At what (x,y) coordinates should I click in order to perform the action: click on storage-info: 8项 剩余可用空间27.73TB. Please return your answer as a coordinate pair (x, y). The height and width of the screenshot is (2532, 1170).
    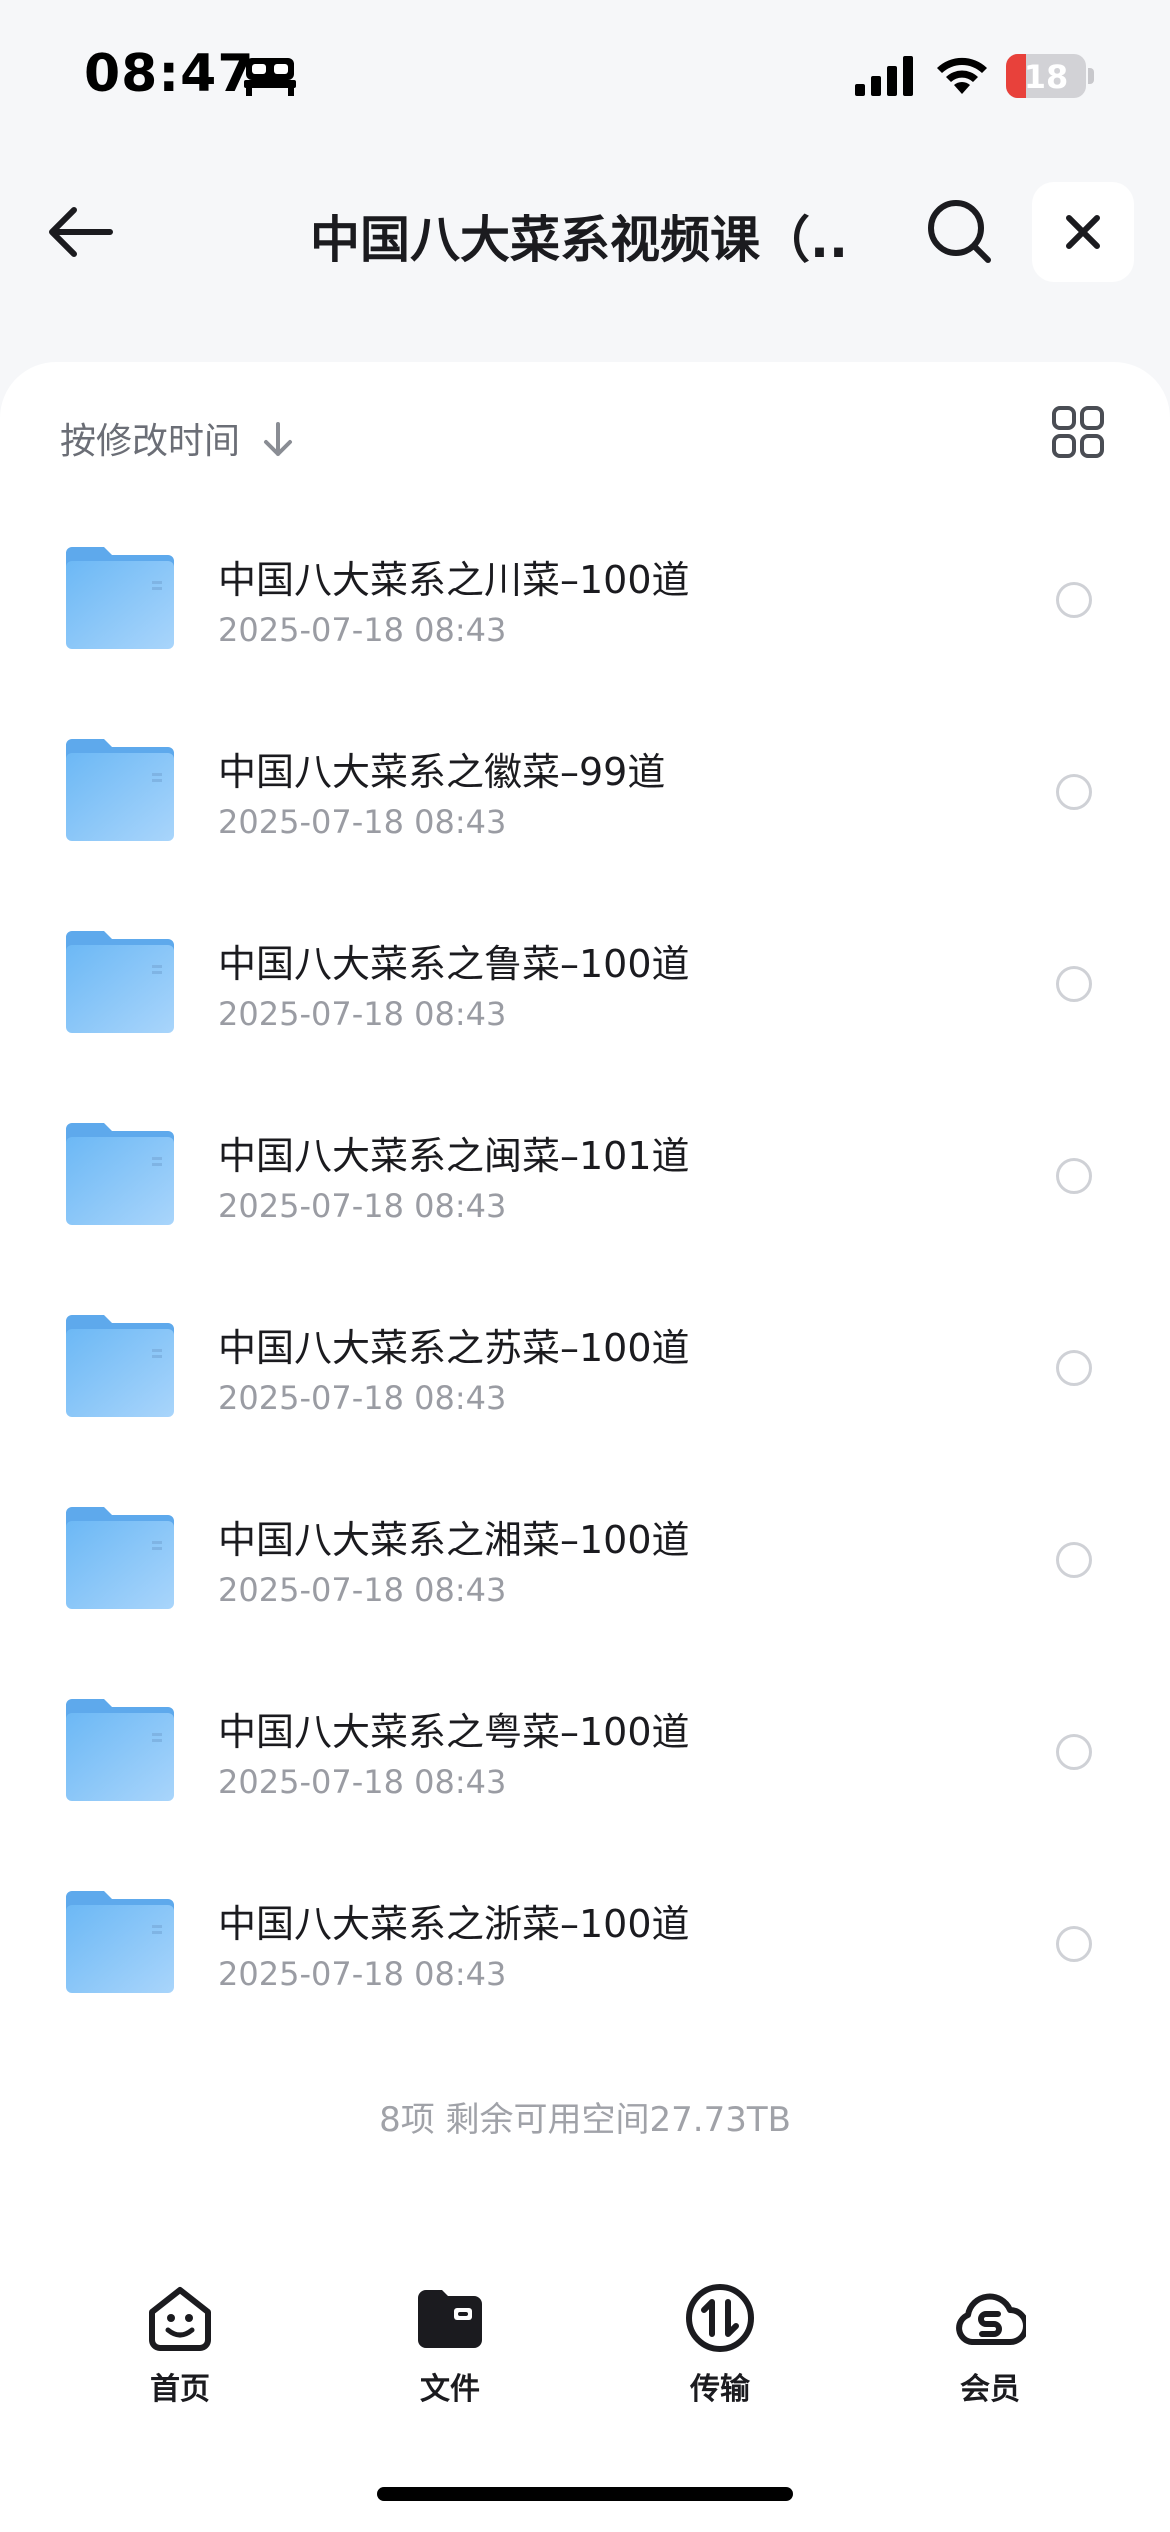
    Looking at the image, I should click on (585, 2120).